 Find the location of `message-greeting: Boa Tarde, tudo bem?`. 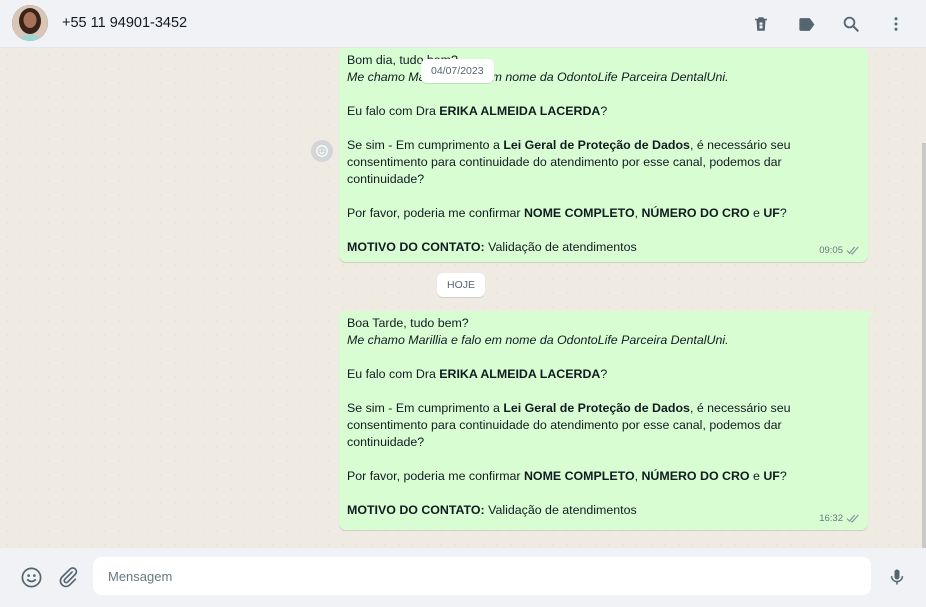

message-greeting: Boa Tarde, tudo bem? is located at coordinates (408, 323).